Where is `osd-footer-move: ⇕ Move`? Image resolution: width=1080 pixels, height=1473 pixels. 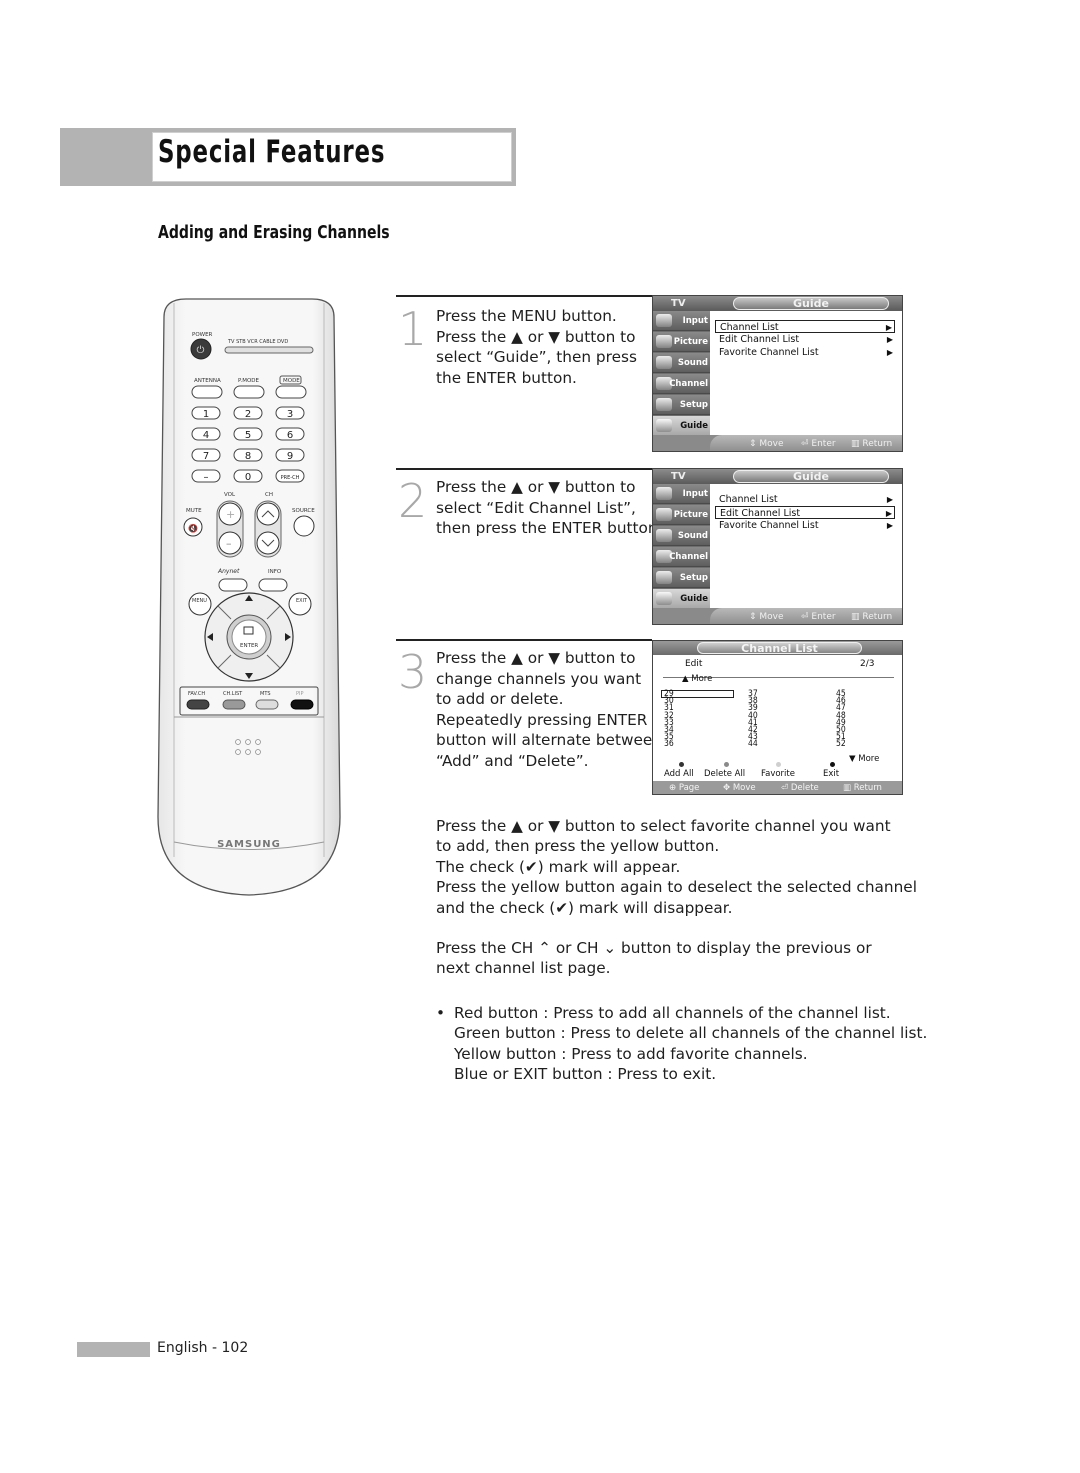 osd-footer-move: ⇕ Move is located at coordinates (766, 444).